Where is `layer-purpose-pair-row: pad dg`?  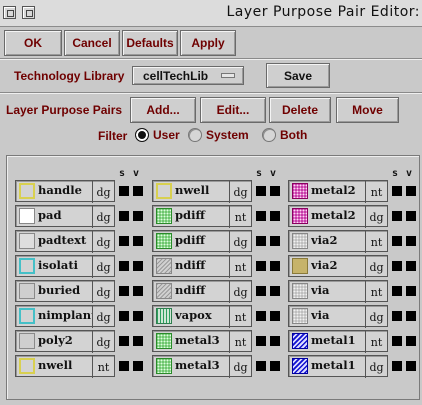 layer-purpose-pair-row: pad dg is located at coordinates (82, 216).